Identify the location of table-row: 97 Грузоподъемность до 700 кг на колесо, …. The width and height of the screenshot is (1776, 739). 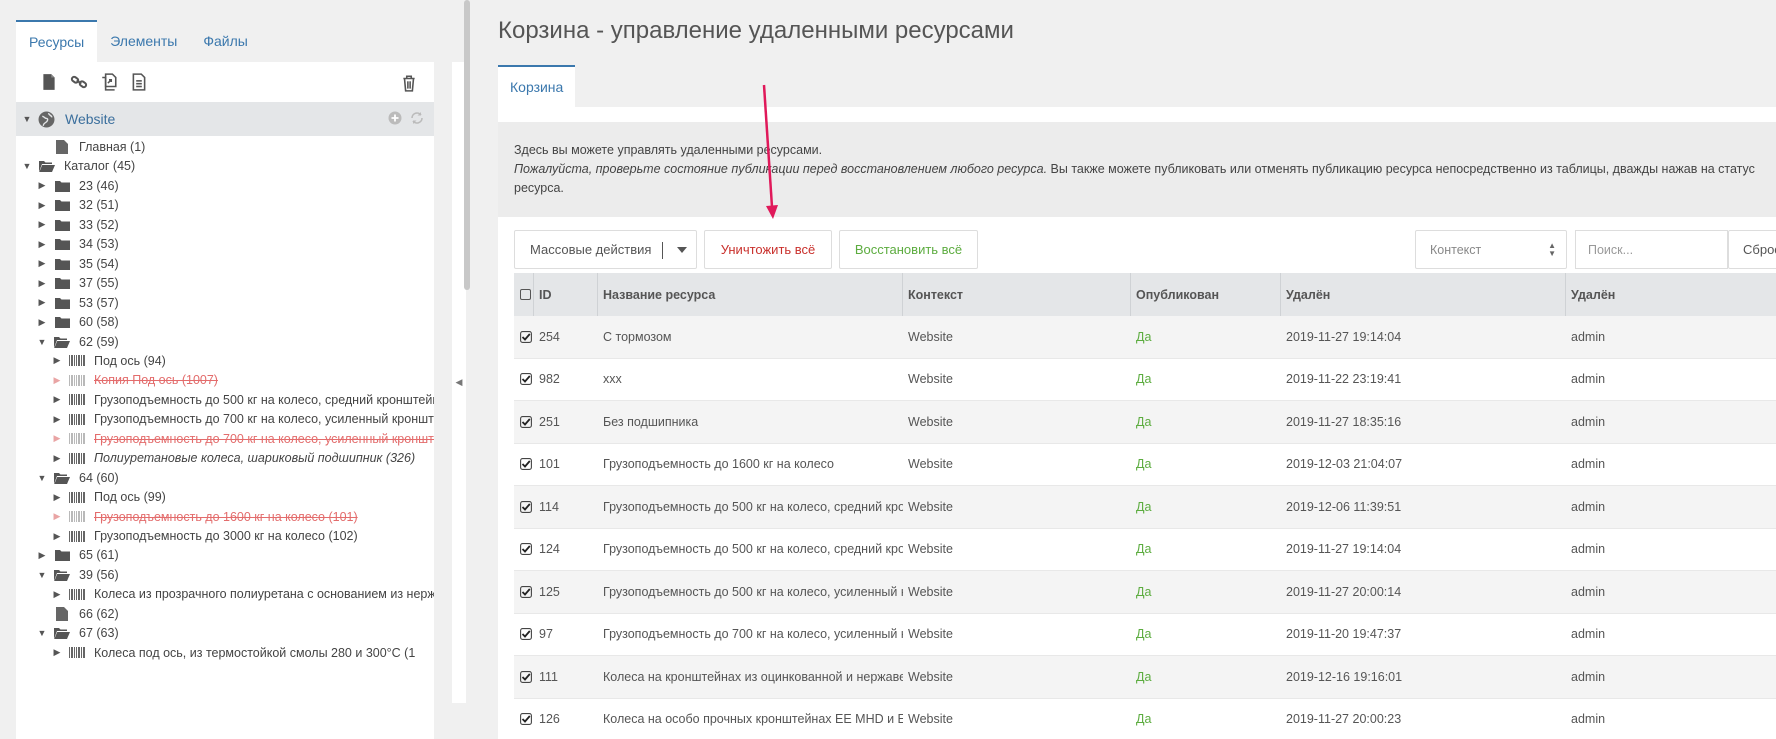
(1145, 635).